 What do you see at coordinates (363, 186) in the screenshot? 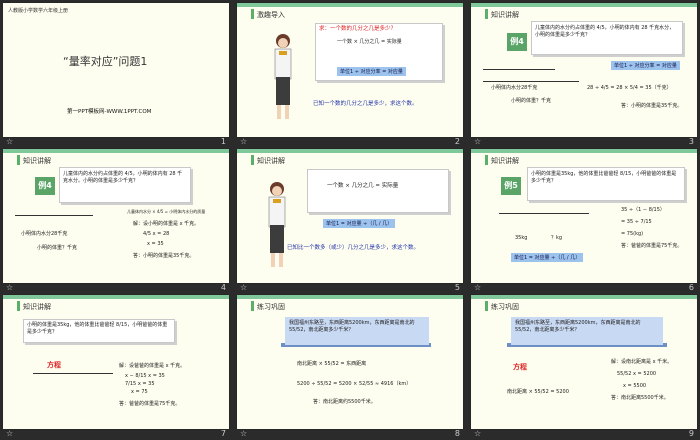
I see `formula-text: 一个数 × 几分之几 = 实际量` at bounding box center [363, 186].